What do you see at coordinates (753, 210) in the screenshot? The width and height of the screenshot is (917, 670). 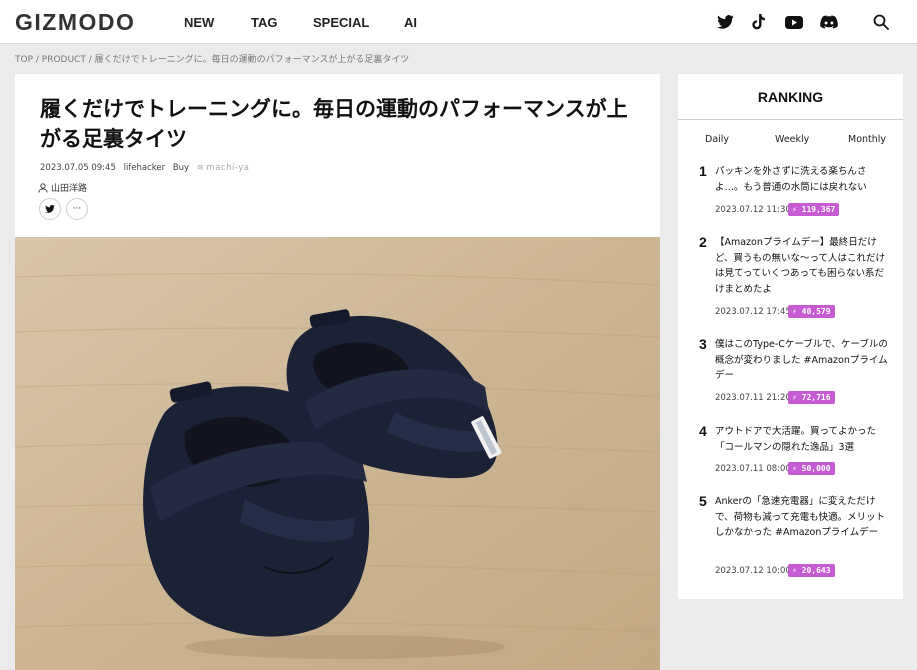 I see `ranking-item-date: 2023.07.12 11:30` at bounding box center [753, 210].